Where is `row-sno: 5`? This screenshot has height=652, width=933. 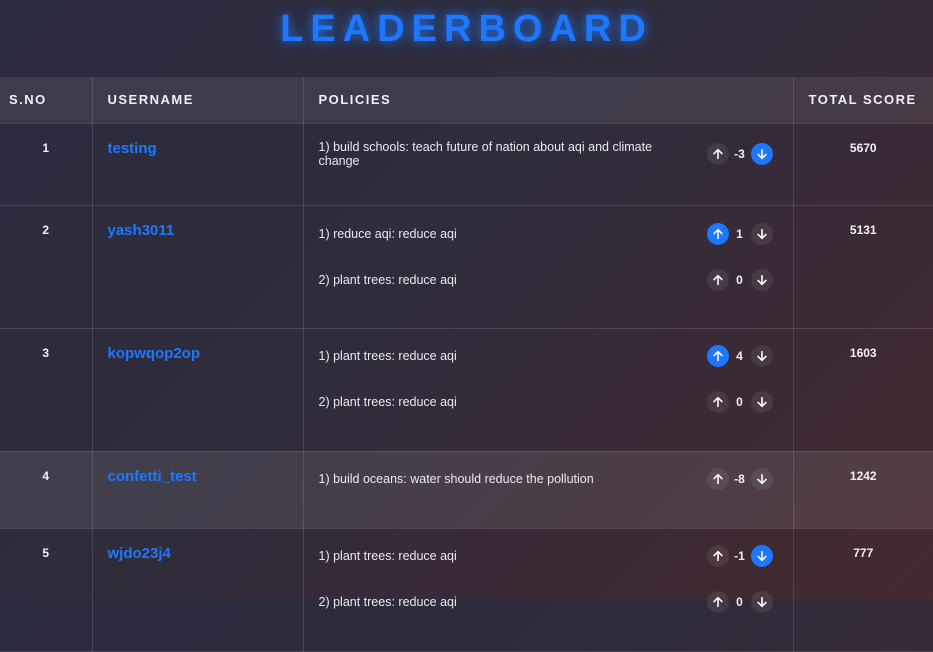 row-sno: 5 is located at coordinates (46, 590).